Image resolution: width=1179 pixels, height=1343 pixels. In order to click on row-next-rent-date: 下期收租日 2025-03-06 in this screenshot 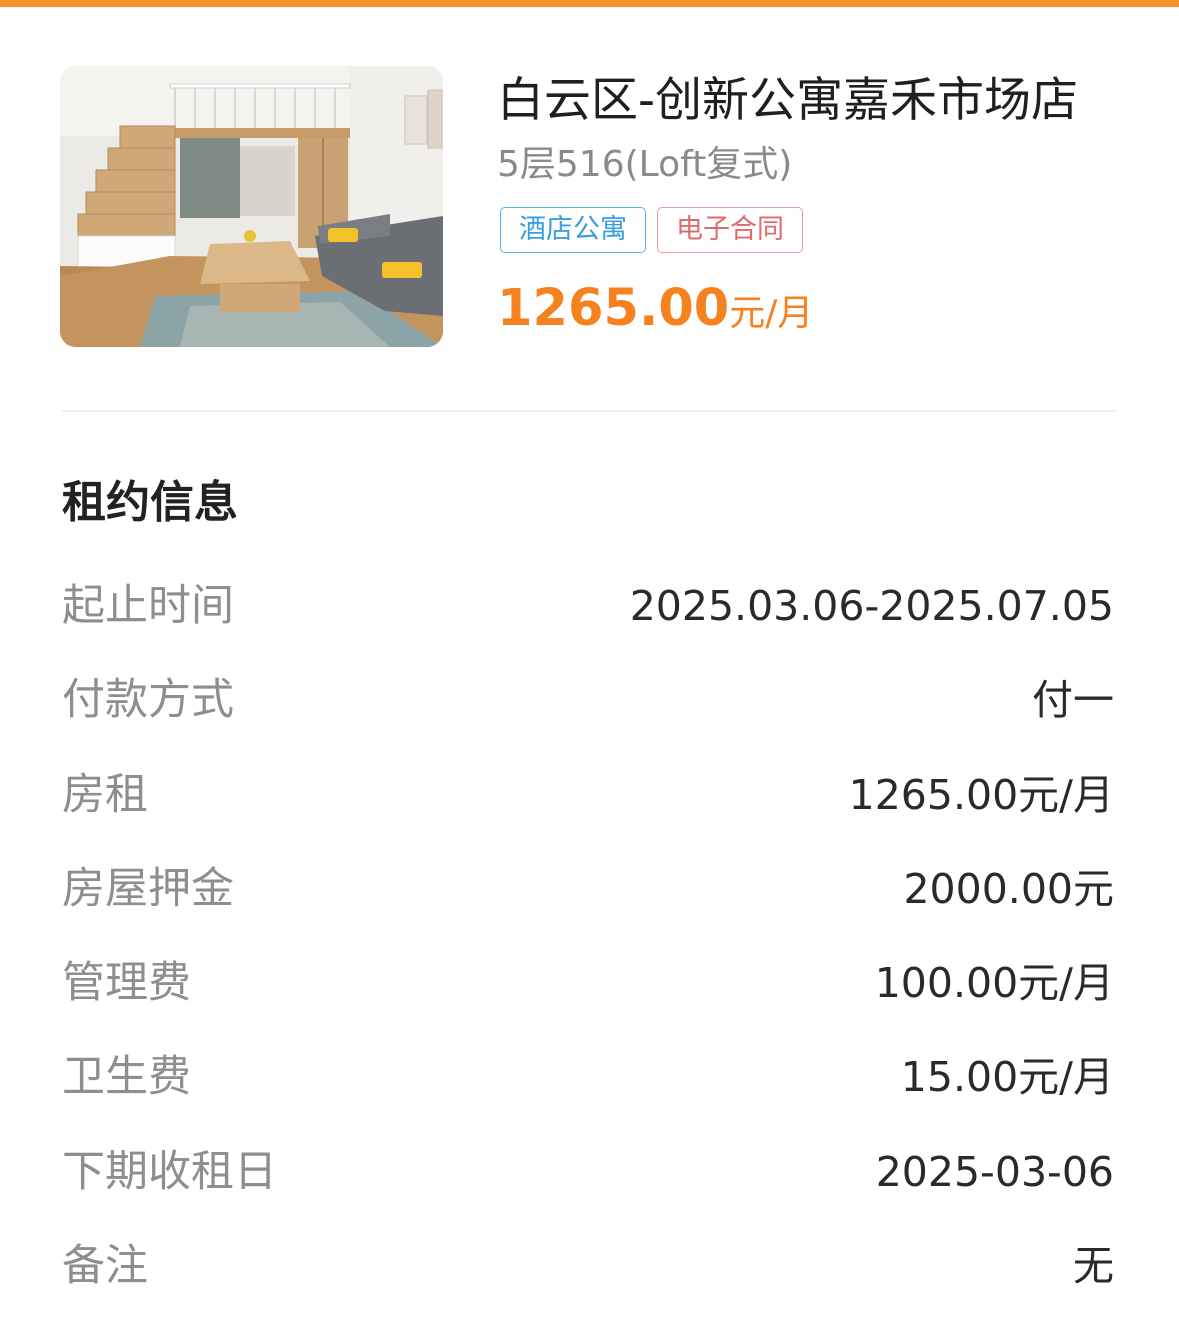, I will do `click(588, 1171)`.